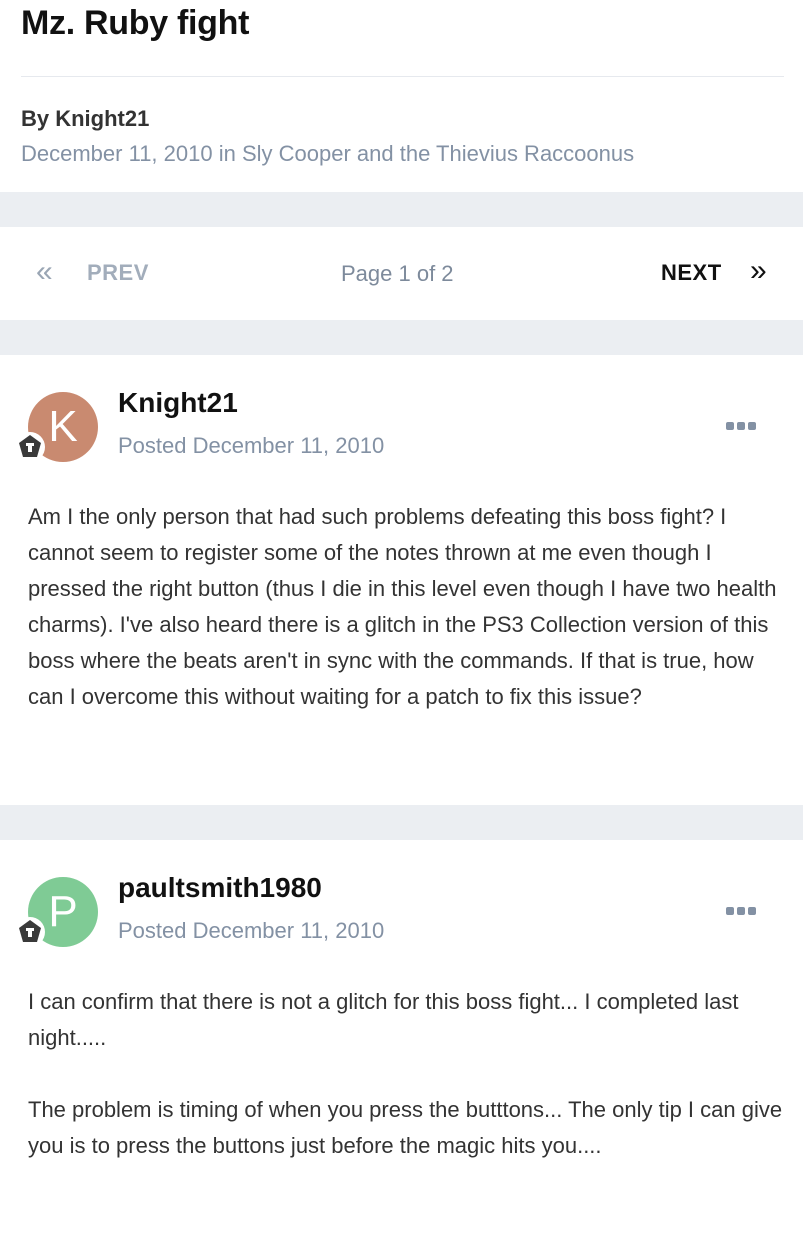 This screenshot has width=803, height=1240. I want to click on forum-link: Sly Cooper and the Thievius Raccoonus, so click(438, 153).